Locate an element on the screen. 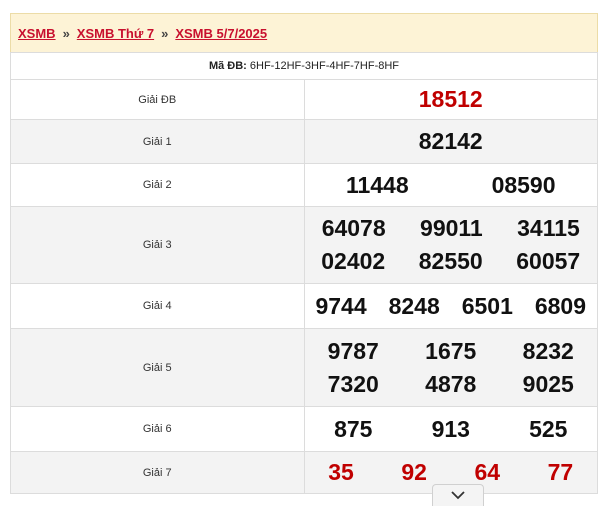 The height and width of the screenshot is (506, 601). chevron-down-icon is located at coordinates (458, 495).